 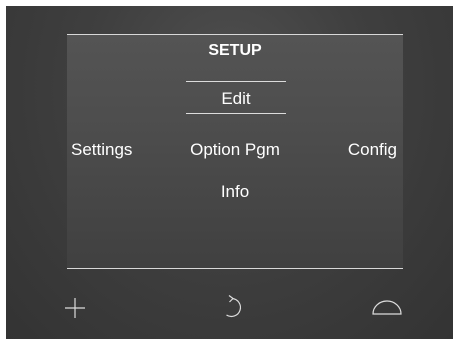 I want to click on menu-item-info: Info, so click(x=235, y=192).